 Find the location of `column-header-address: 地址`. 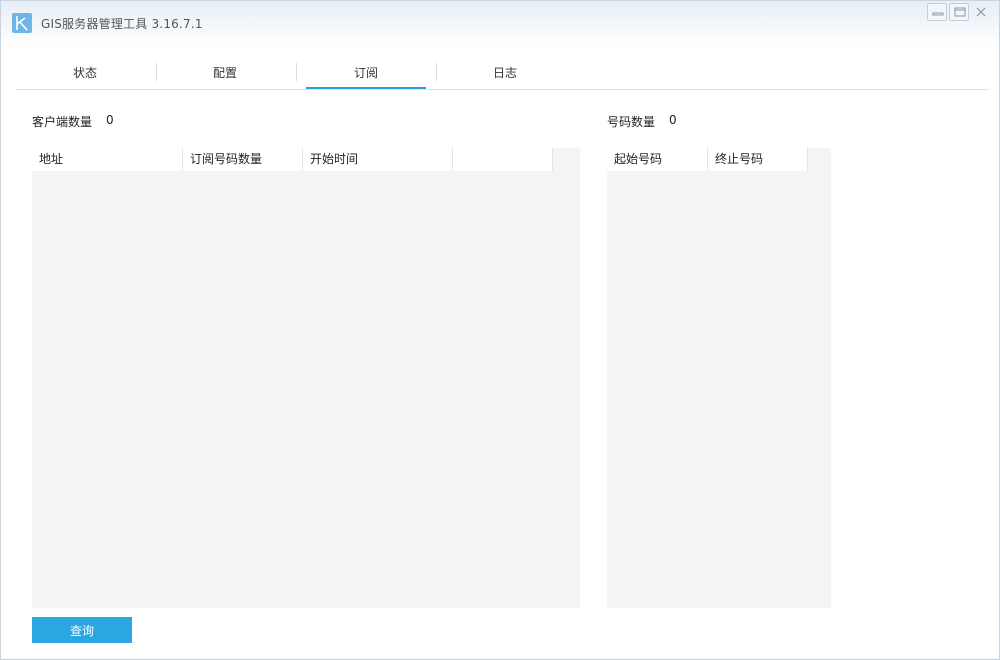

column-header-address: 地址 is located at coordinates (107, 159).